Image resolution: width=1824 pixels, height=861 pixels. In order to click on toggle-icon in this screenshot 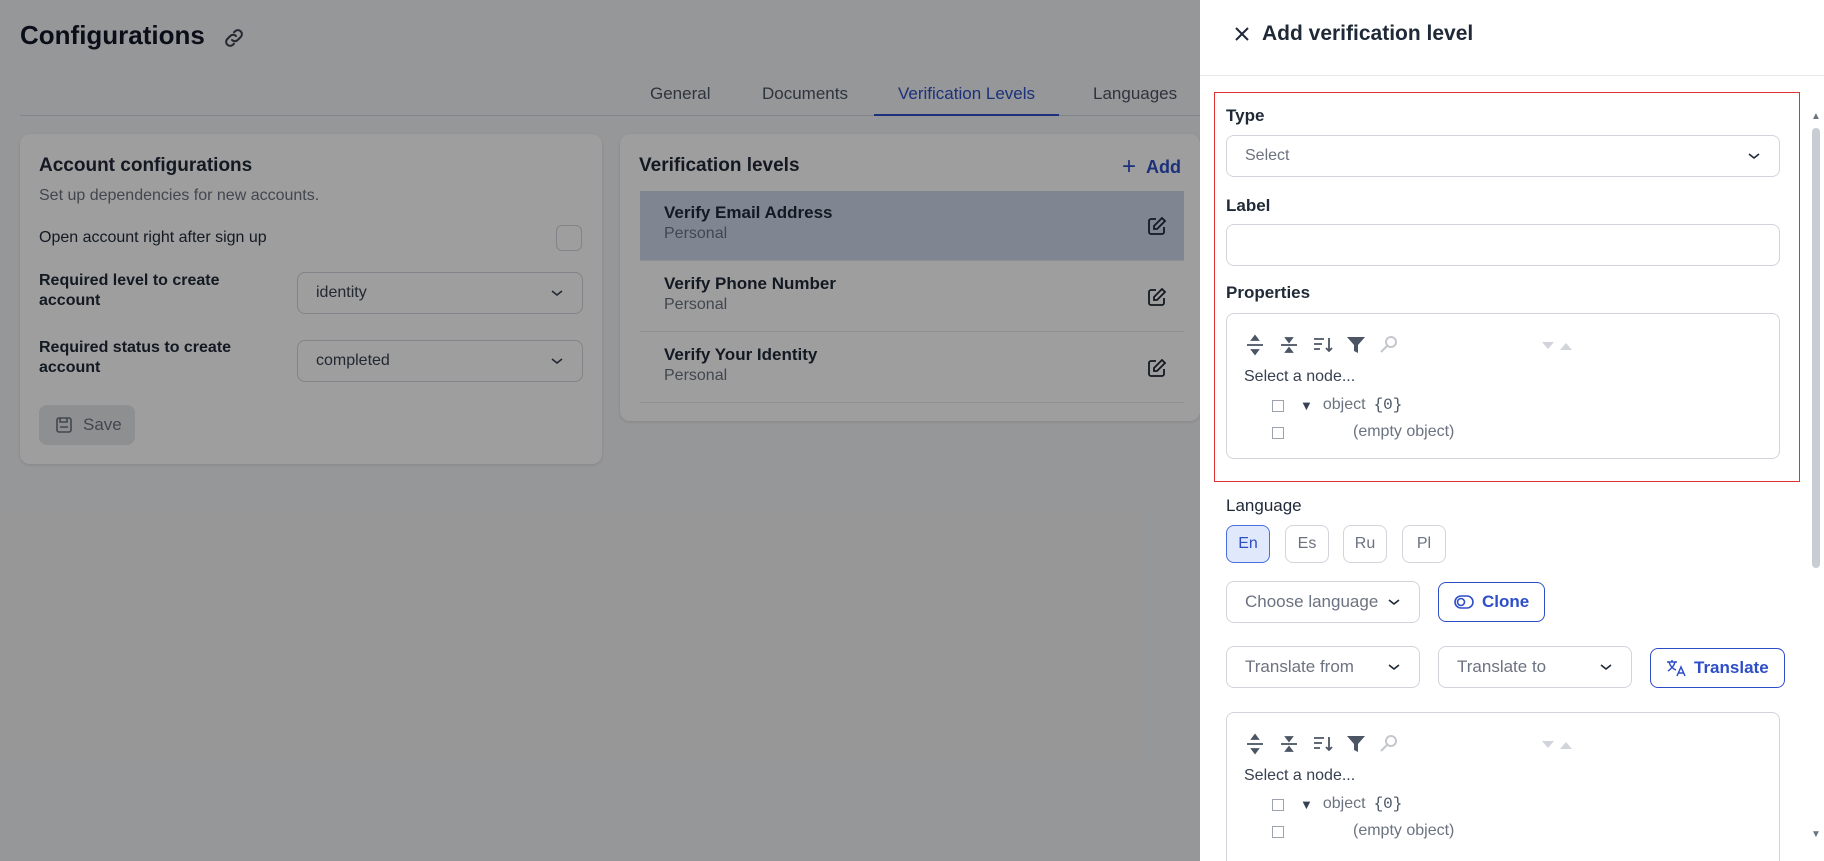, I will do `click(1464, 602)`.